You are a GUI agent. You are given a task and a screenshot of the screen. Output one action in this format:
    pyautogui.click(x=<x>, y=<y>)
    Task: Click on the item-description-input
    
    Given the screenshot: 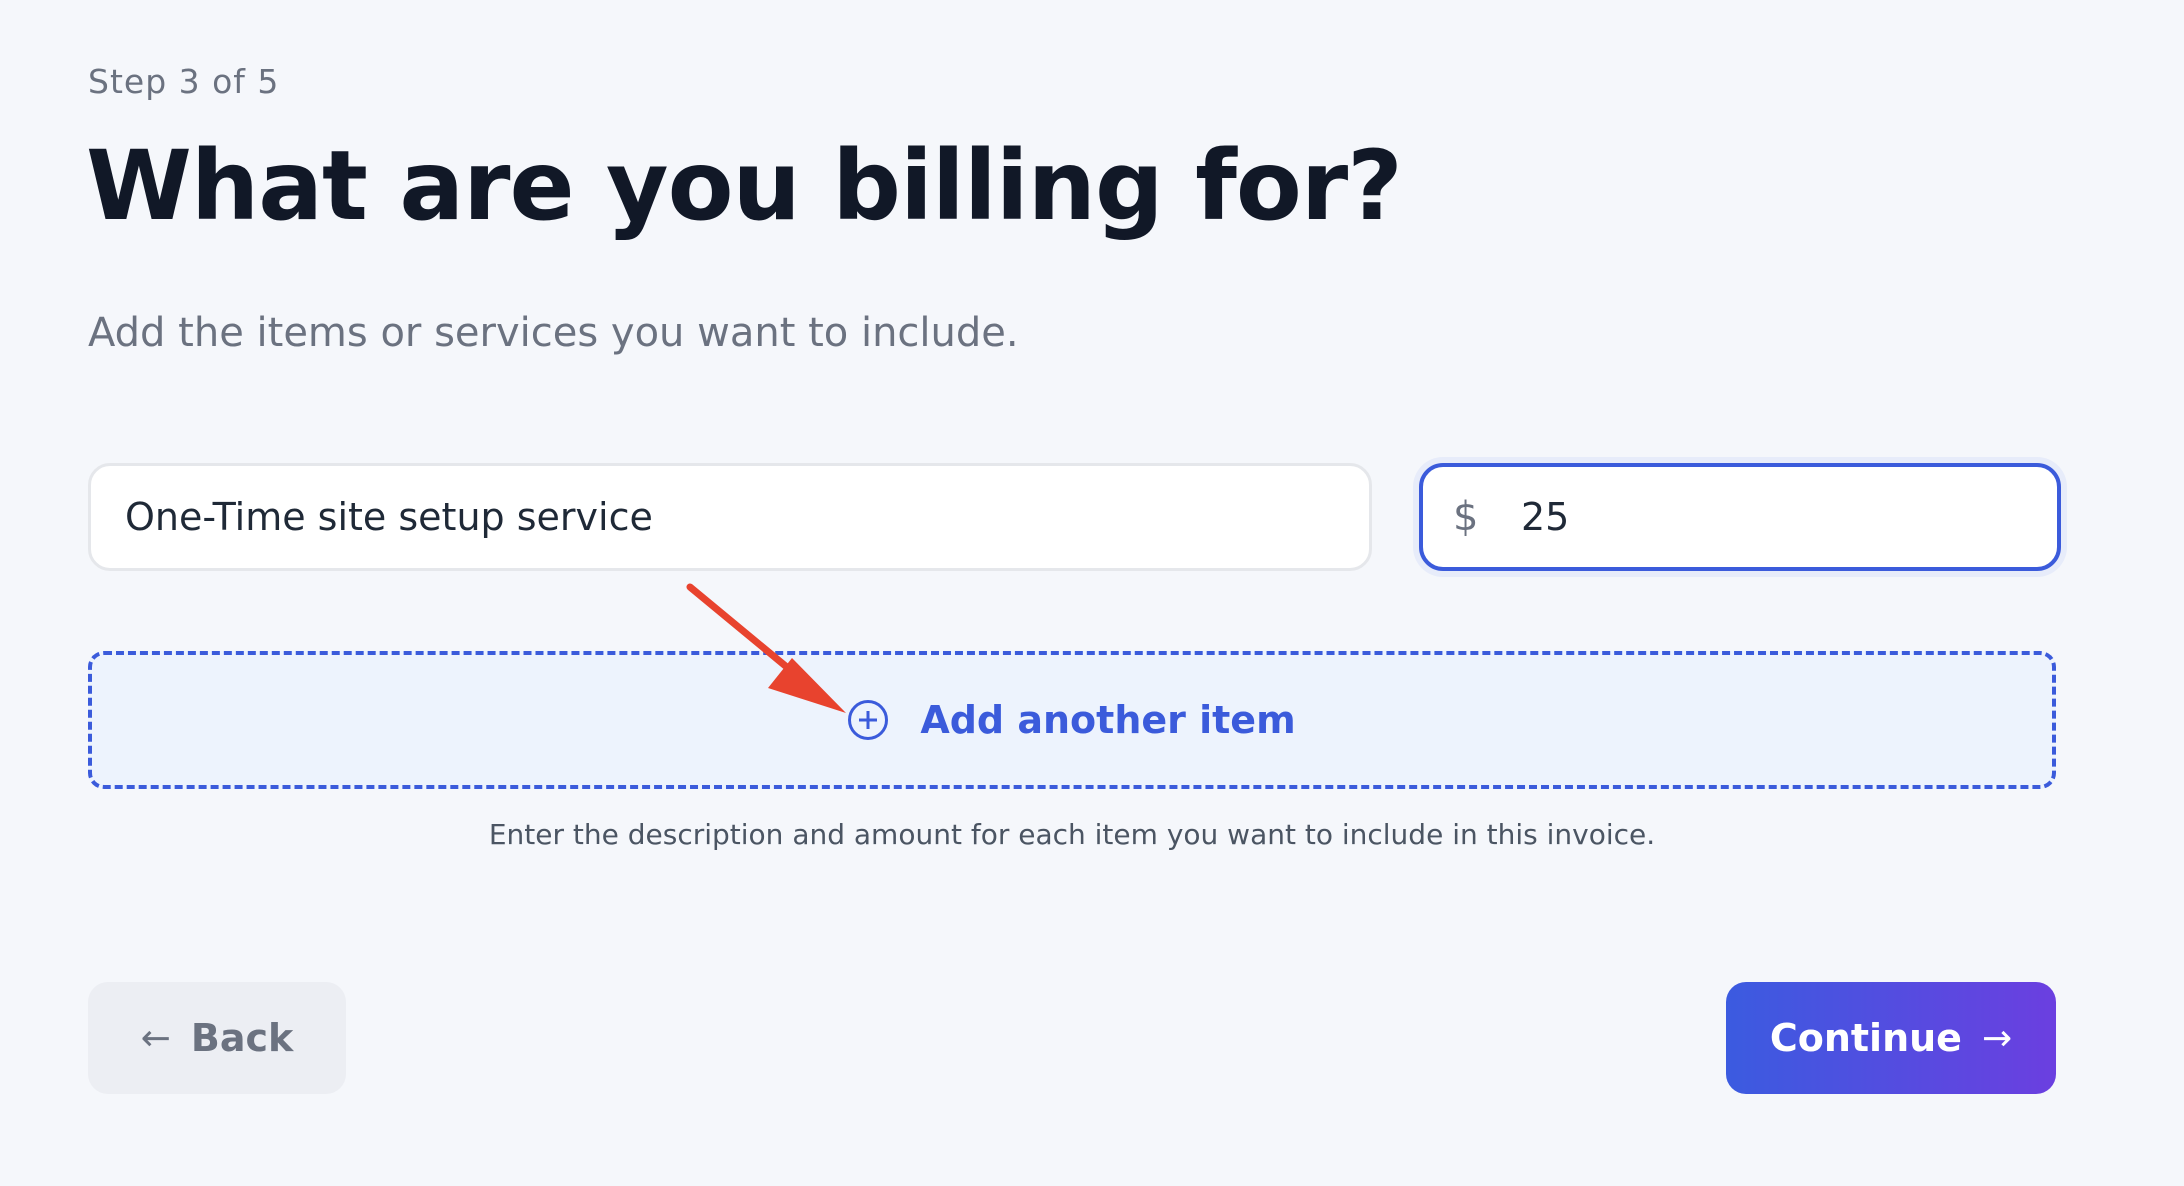 What is the action you would take?
    pyautogui.click(x=730, y=517)
    